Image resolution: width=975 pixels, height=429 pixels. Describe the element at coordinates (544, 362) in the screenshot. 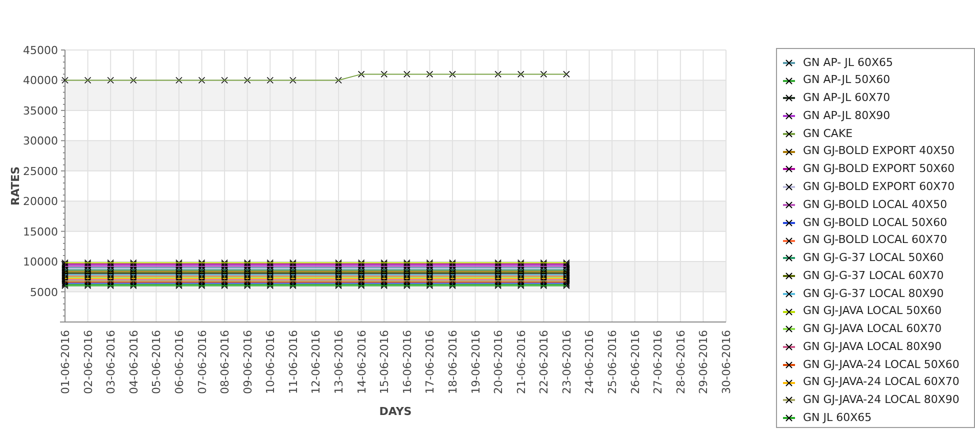

I see `x-tick-label: 22-06-2016` at that location.